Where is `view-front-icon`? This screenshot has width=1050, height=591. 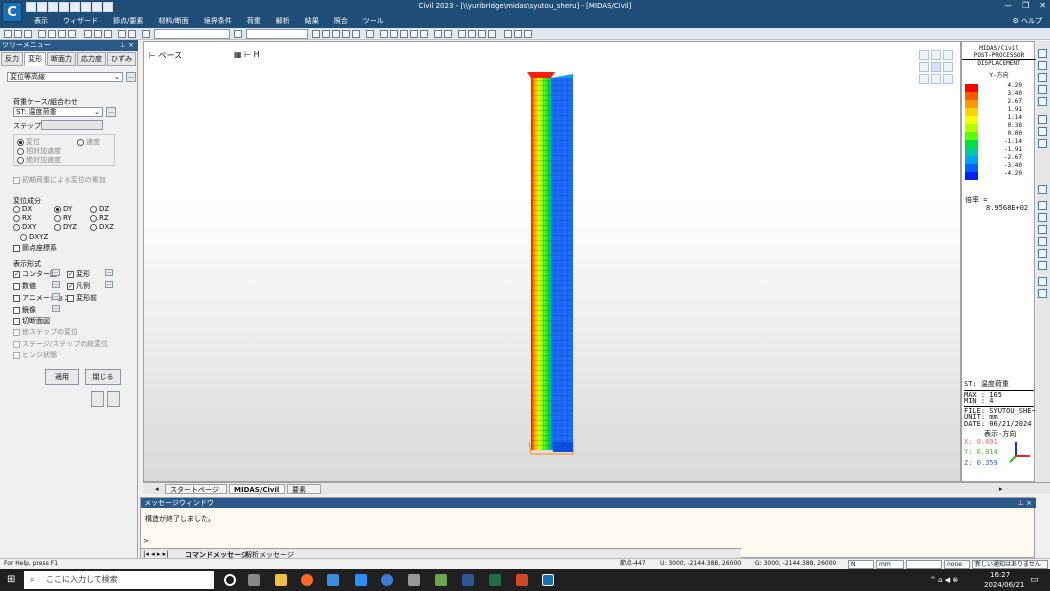
view-front-icon is located at coordinates (384, 34).